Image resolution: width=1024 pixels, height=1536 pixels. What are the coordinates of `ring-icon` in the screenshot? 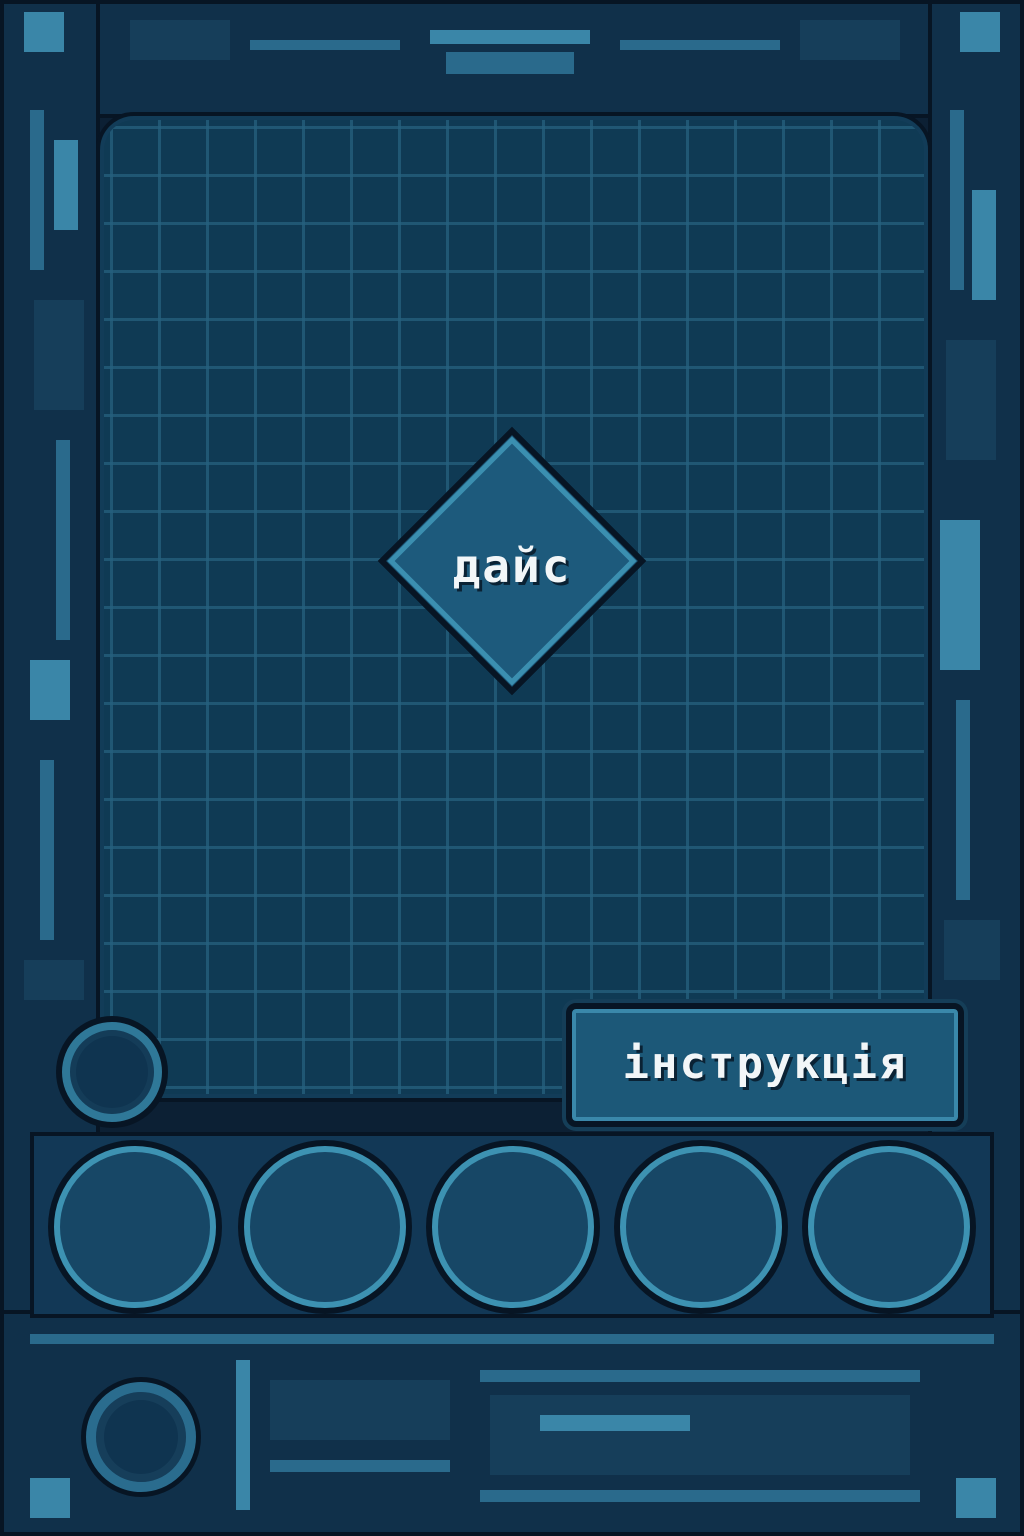 It's located at (112, 1072).